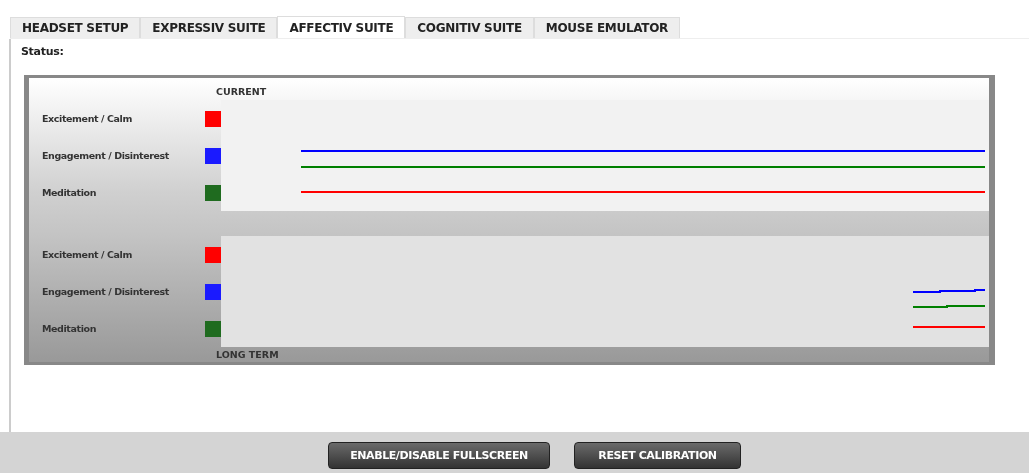 This screenshot has width=1029, height=473. I want to click on tab: MOUSE EMULATOR, so click(607, 27).